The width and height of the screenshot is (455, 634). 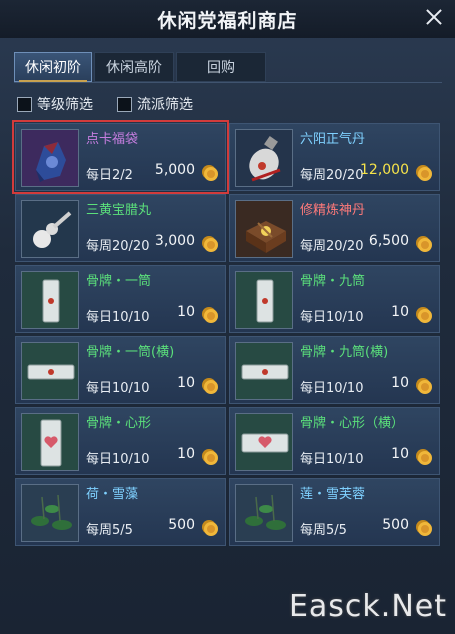 What do you see at coordinates (334, 441) in the screenshot?
I see `shop-item-card: 骨牌・心形（横） 每日10/10 10` at bounding box center [334, 441].